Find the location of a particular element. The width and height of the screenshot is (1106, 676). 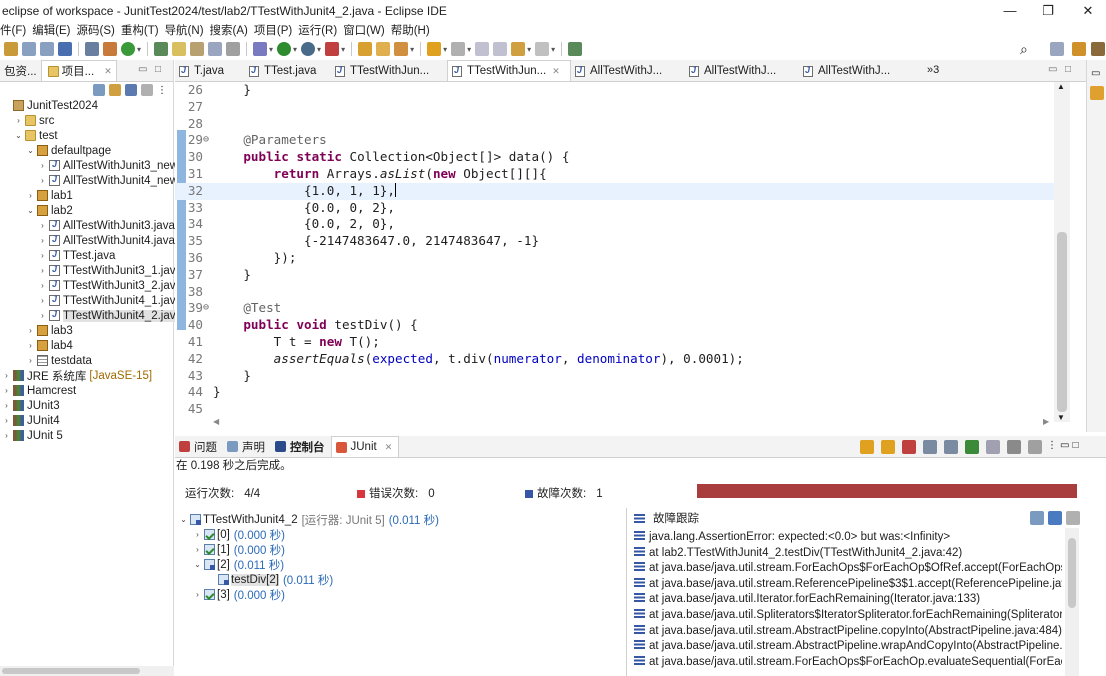

minimize-editor-icon: ▭ is located at coordinates (1052, 69).